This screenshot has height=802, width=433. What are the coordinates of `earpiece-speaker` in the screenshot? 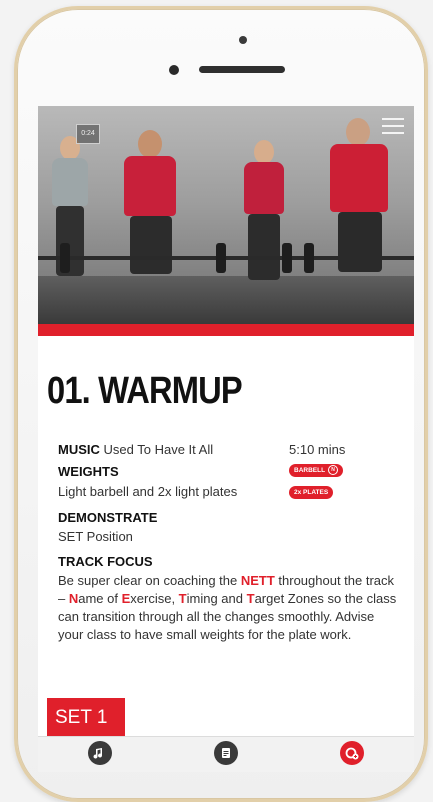 It's located at (242, 69).